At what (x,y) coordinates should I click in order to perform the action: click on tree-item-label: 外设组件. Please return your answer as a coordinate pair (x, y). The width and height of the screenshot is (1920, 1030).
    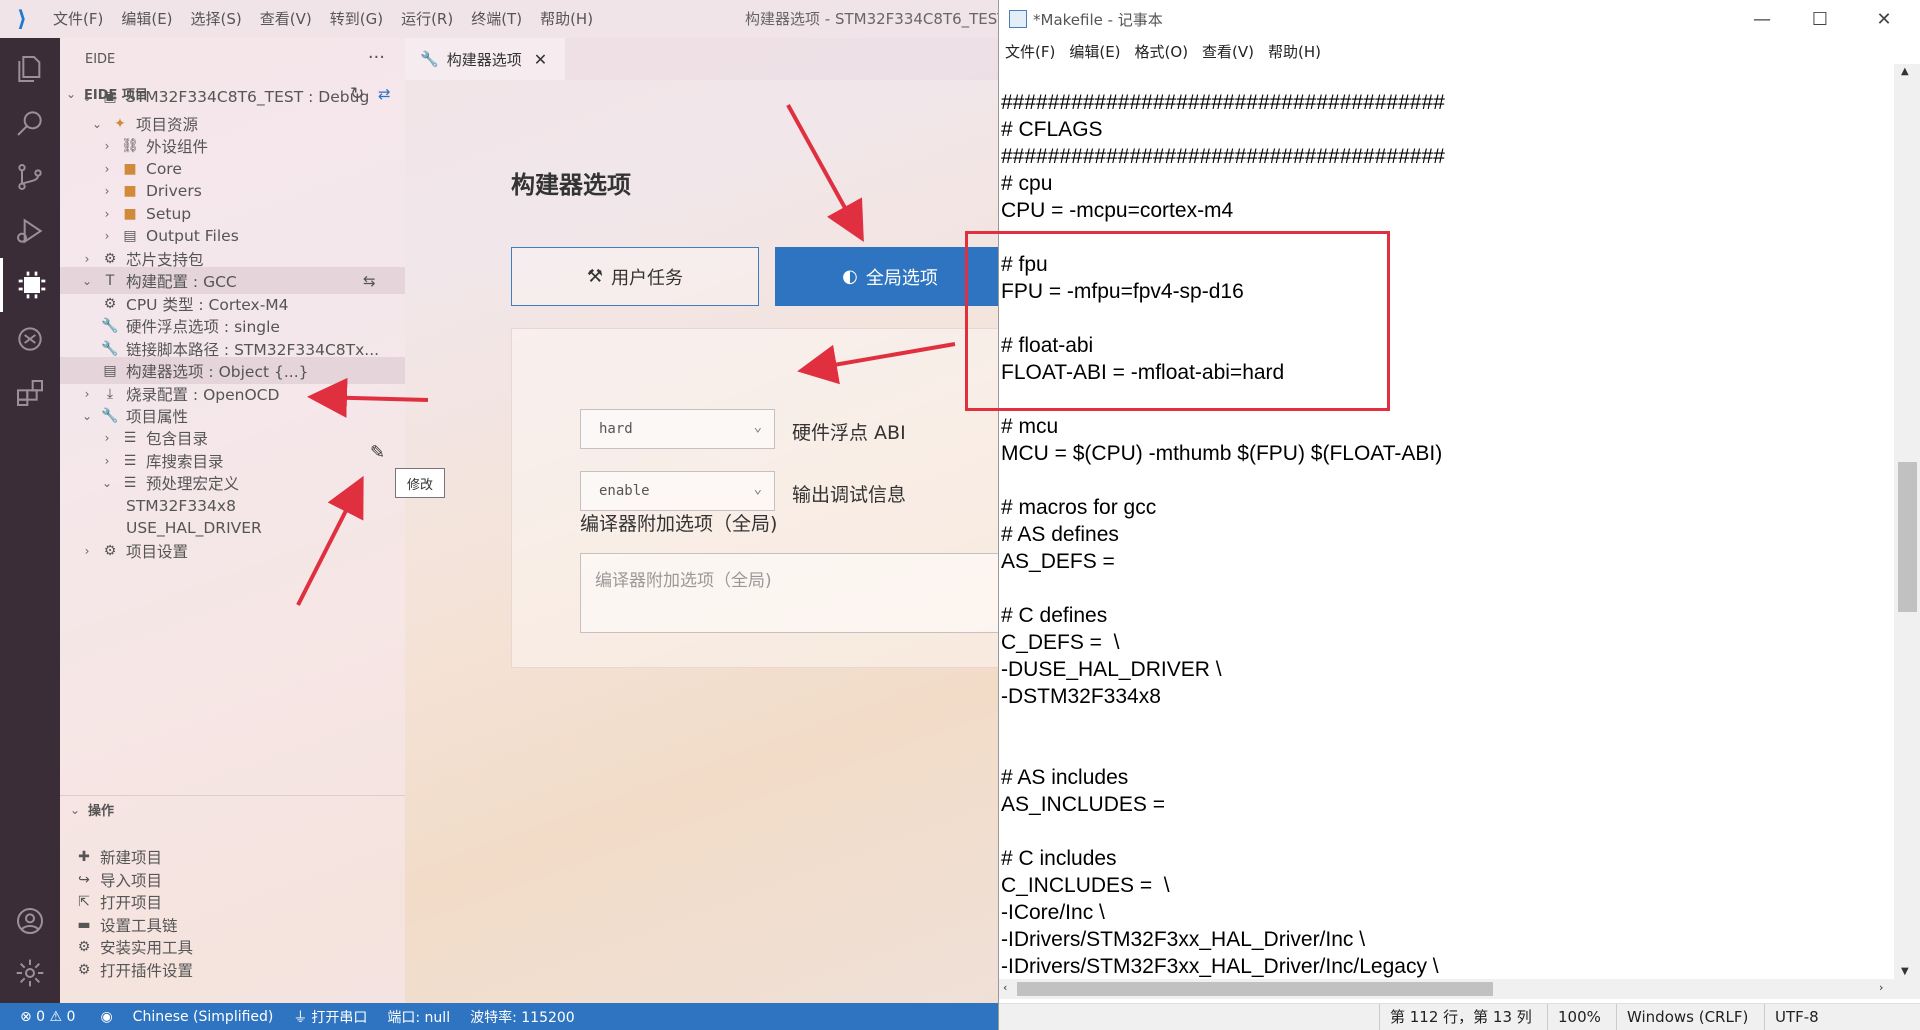
    Looking at the image, I should click on (177, 146).